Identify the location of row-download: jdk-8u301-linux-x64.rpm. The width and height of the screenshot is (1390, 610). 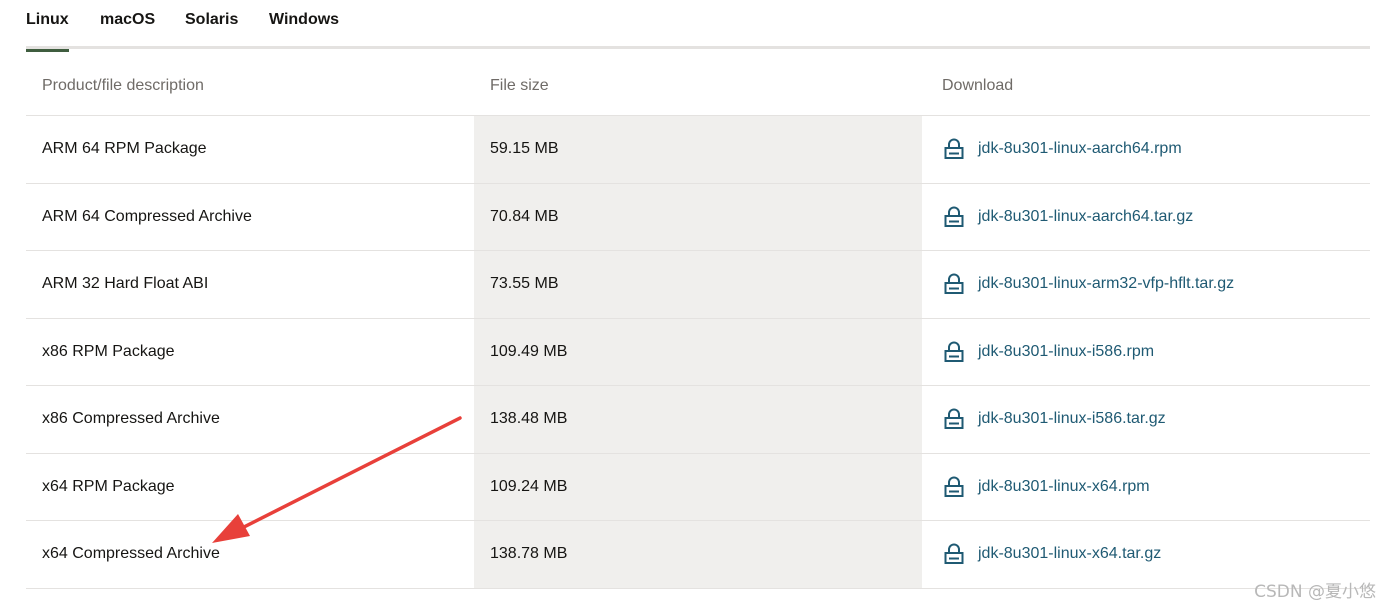
(1146, 487).